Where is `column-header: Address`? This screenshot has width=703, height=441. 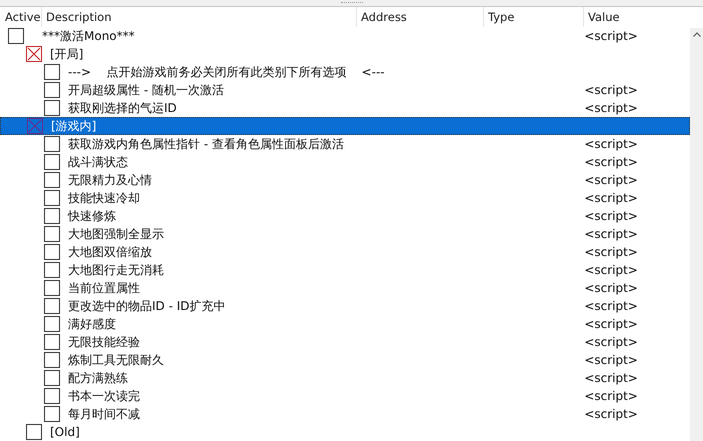 column-header: Address is located at coordinates (420, 17).